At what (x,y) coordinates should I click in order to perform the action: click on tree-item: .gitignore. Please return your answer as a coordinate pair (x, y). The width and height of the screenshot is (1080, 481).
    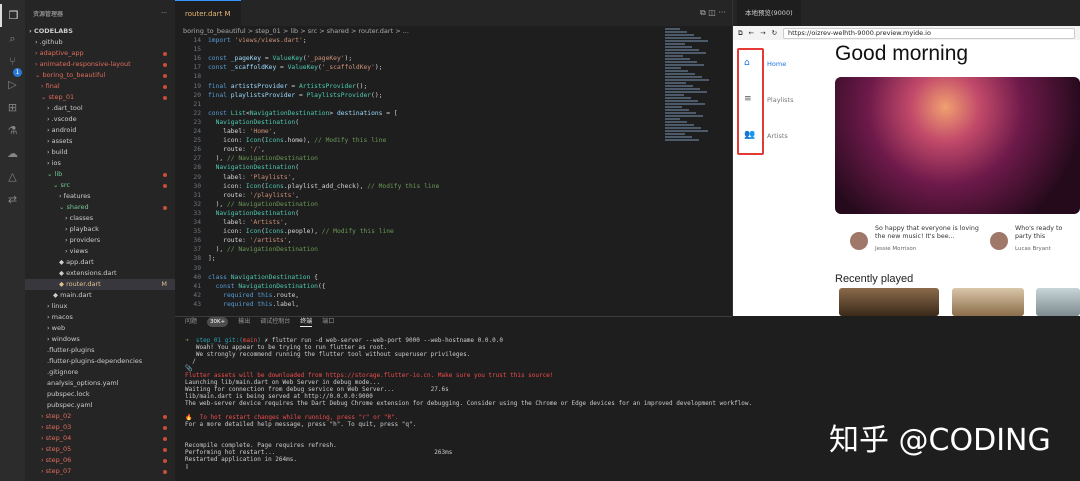
    Looking at the image, I should click on (100, 372).